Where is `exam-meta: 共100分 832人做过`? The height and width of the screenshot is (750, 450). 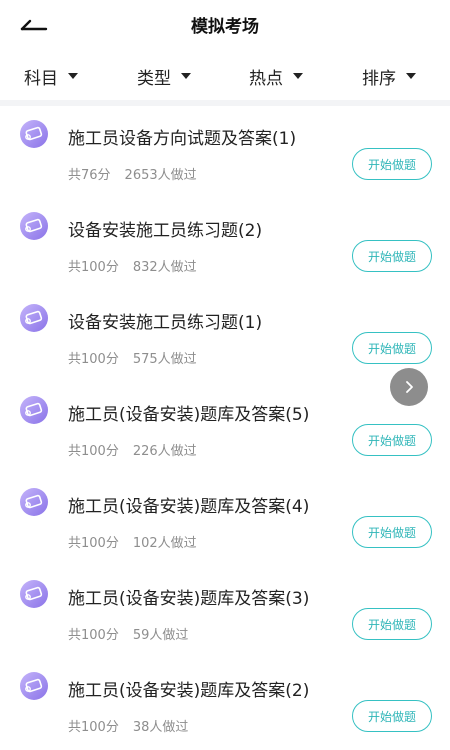
exam-meta: 共100分 832人做过 is located at coordinates (132, 265).